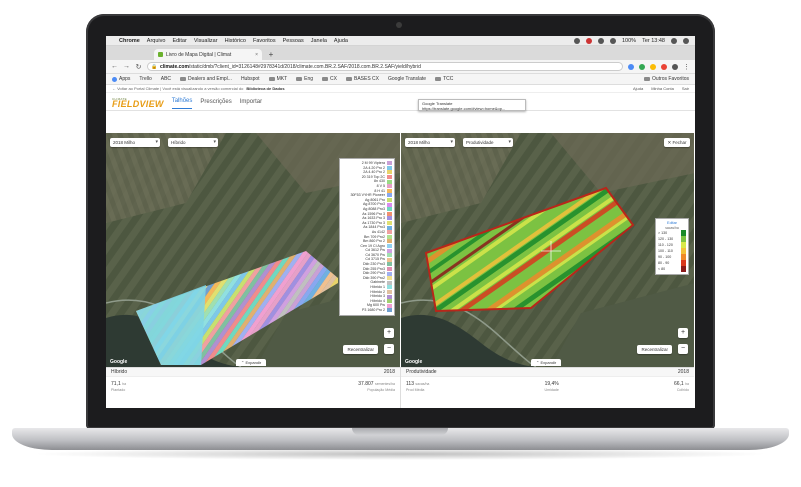 Image resolution: width=801 pixels, height=487 pixels. I want to click on bookmark-tcc: TCC, so click(444, 79).